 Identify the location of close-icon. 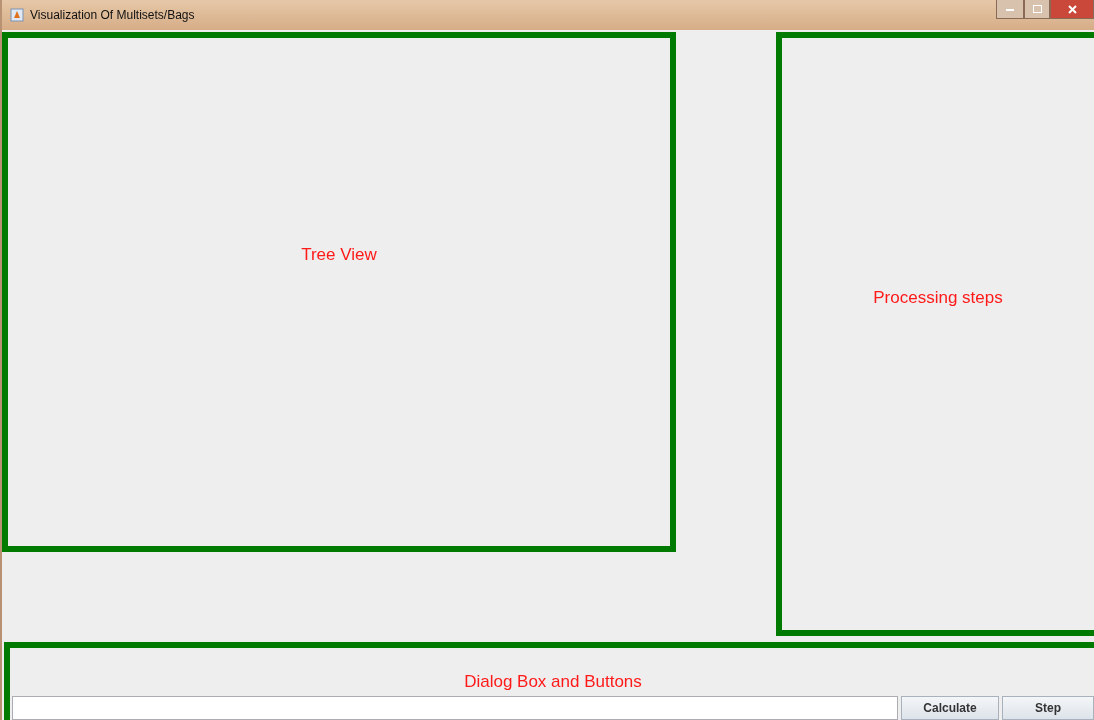
(1072, 9).